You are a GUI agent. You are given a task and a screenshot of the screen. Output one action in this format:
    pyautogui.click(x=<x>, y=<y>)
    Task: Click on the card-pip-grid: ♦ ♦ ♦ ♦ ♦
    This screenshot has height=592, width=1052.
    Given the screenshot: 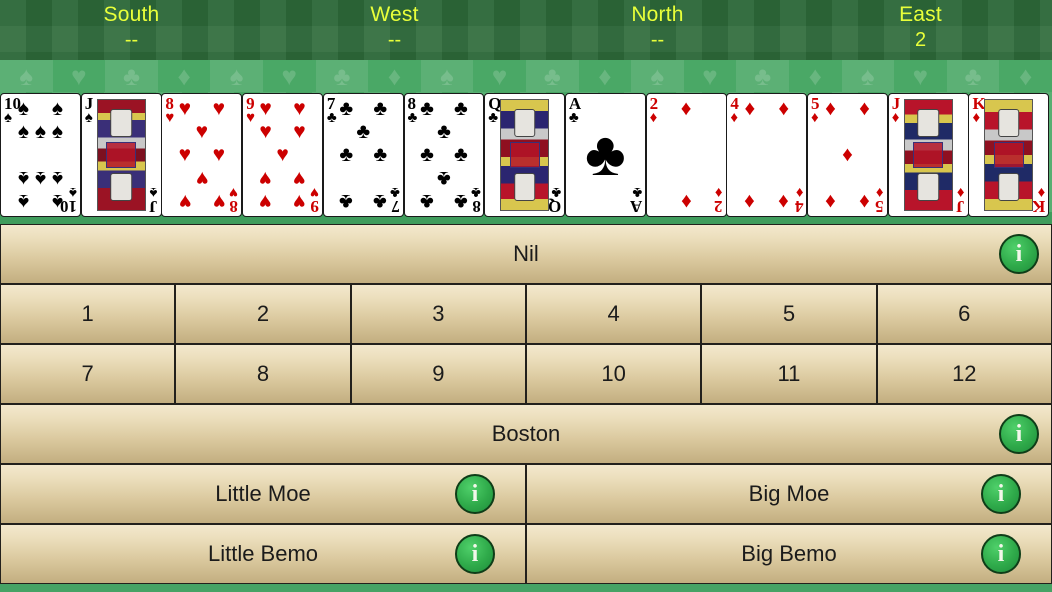 What is the action you would take?
    pyautogui.click(x=847, y=155)
    